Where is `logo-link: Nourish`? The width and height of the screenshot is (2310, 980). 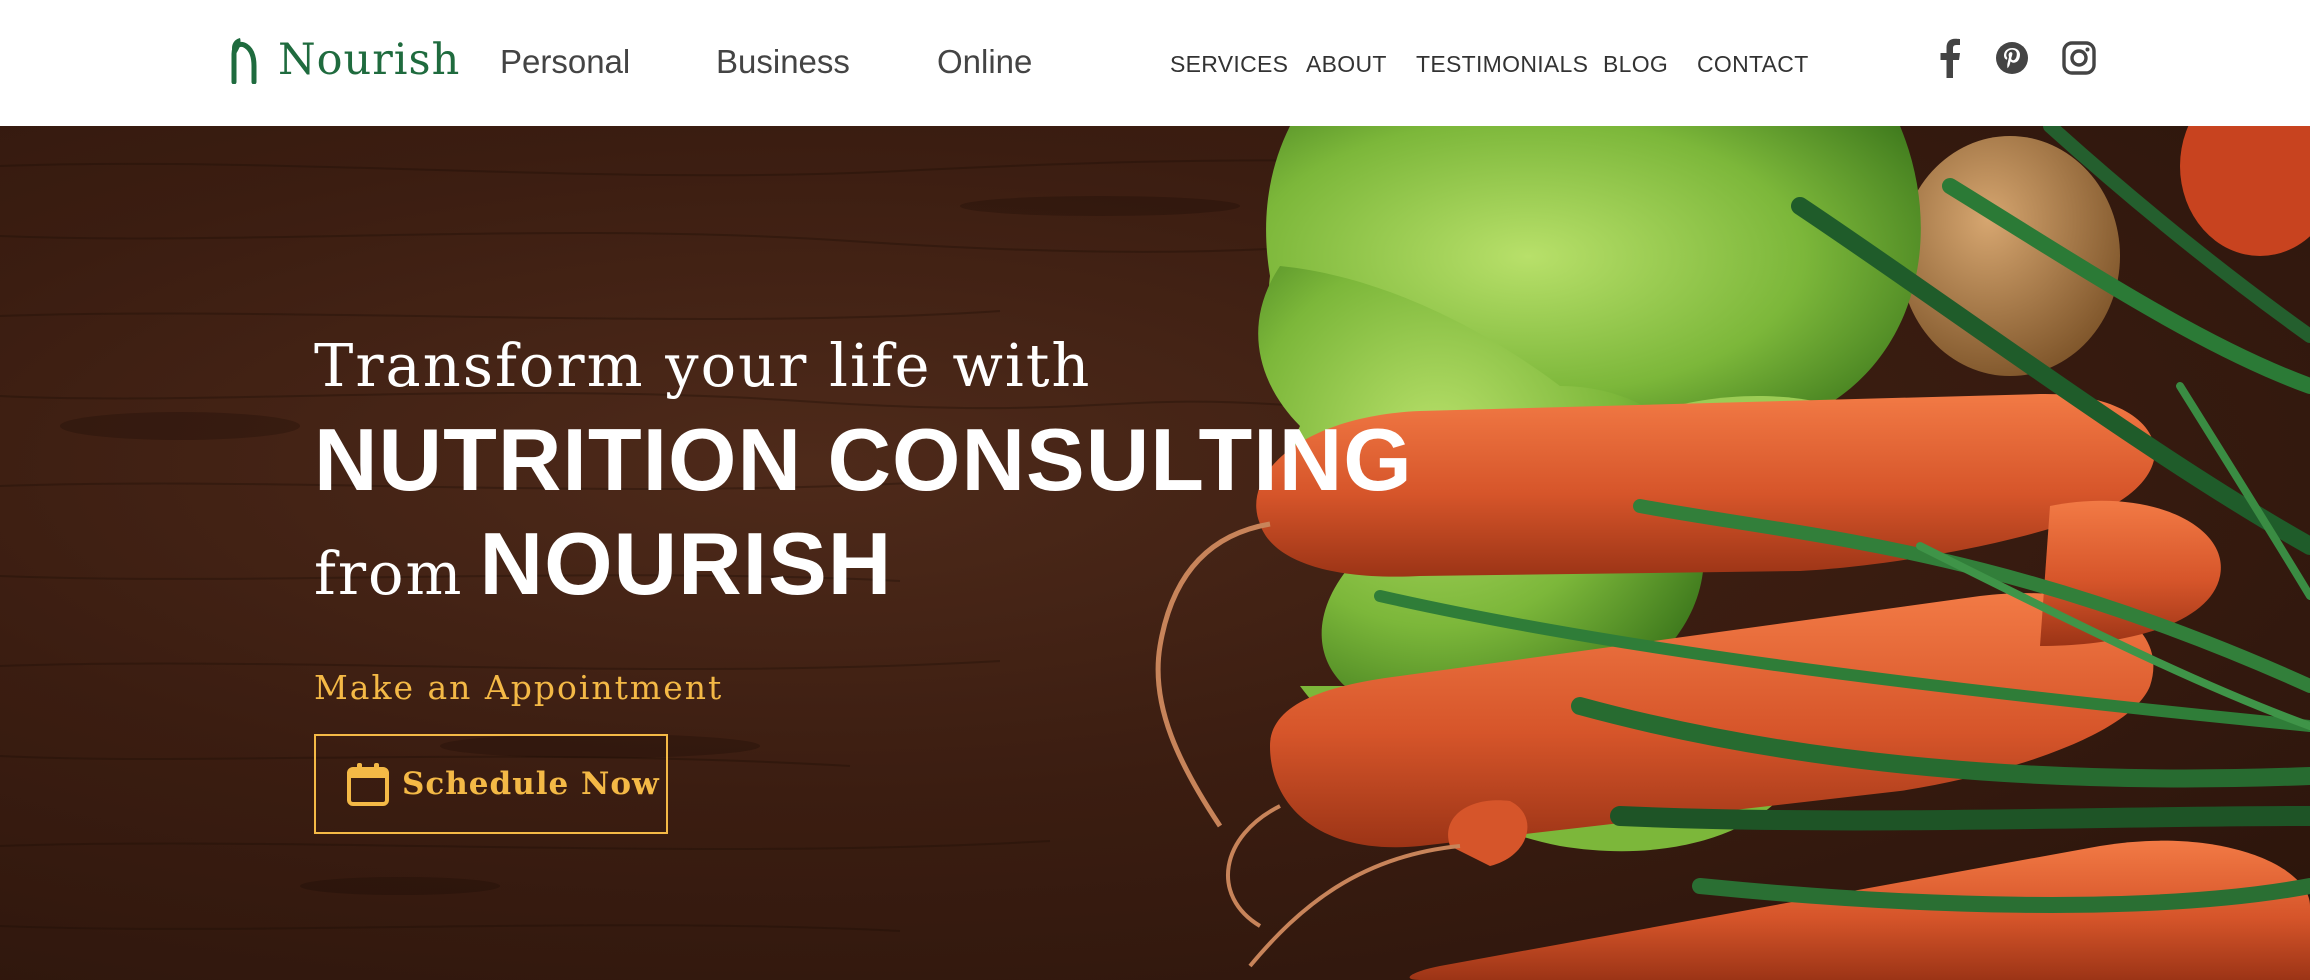 logo-link: Nourish is located at coordinates (343, 60).